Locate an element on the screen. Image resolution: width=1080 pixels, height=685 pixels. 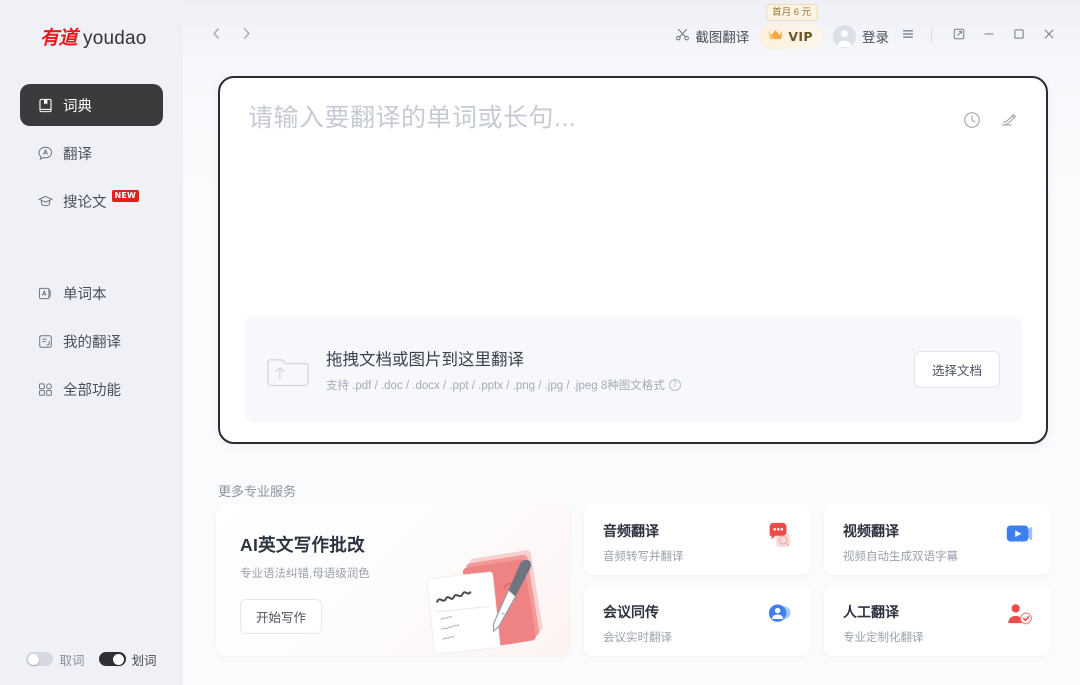
close-icon is located at coordinates (1049, 36).